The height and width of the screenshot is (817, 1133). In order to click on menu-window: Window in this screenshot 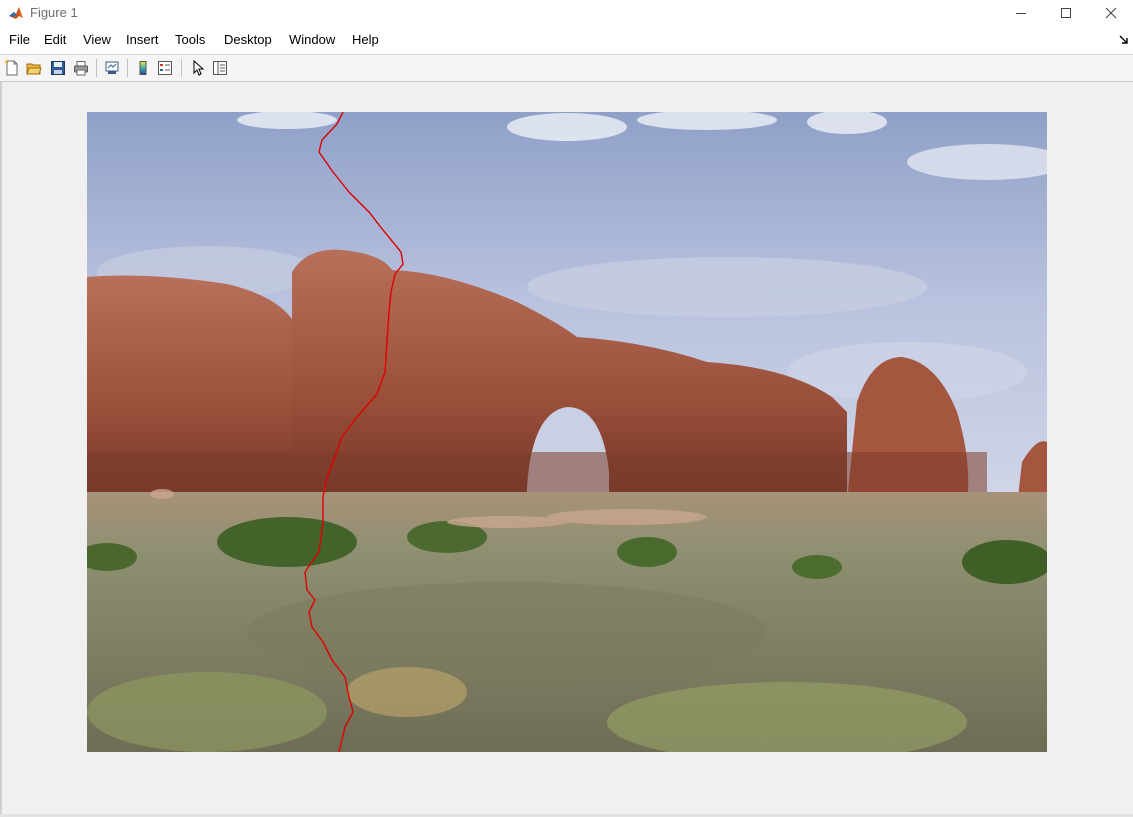, I will do `click(312, 39)`.